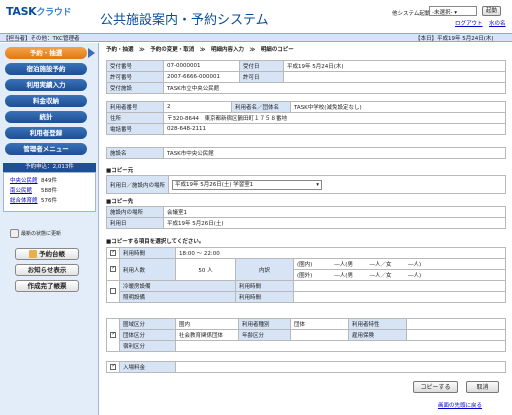  What do you see at coordinates (155, 242) in the screenshot?
I see `select-items-title: ■コピーする項目を選択してください。` at bounding box center [155, 242].